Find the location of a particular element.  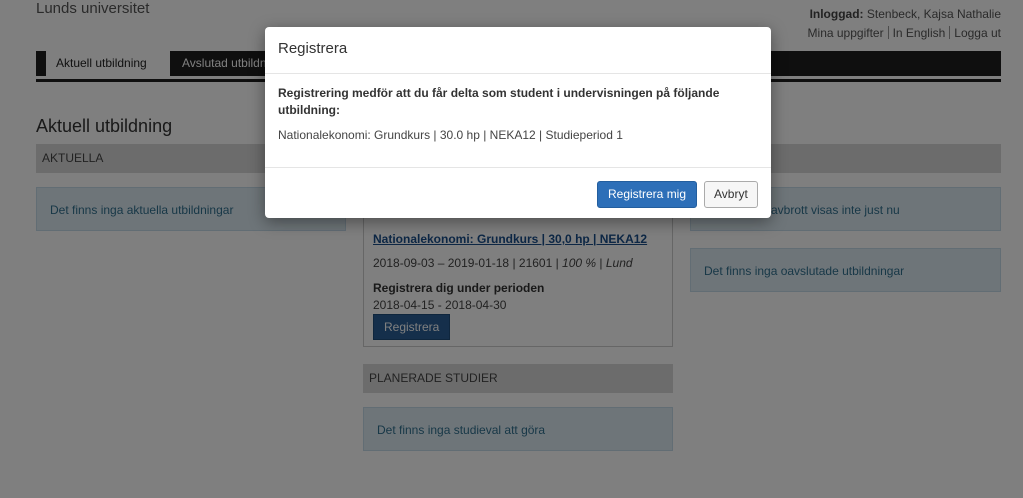

modal-footer: Registrera mig Avbryt is located at coordinates (518, 193).